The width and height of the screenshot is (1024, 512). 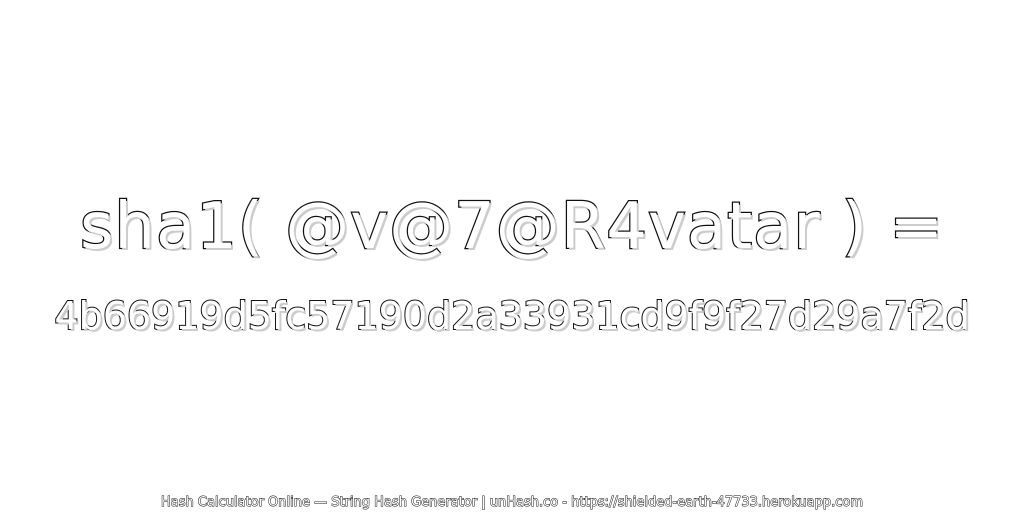 I want to click on hash-expression-heading: sha1( @v@7@R4vatar ) =, so click(x=511, y=227).